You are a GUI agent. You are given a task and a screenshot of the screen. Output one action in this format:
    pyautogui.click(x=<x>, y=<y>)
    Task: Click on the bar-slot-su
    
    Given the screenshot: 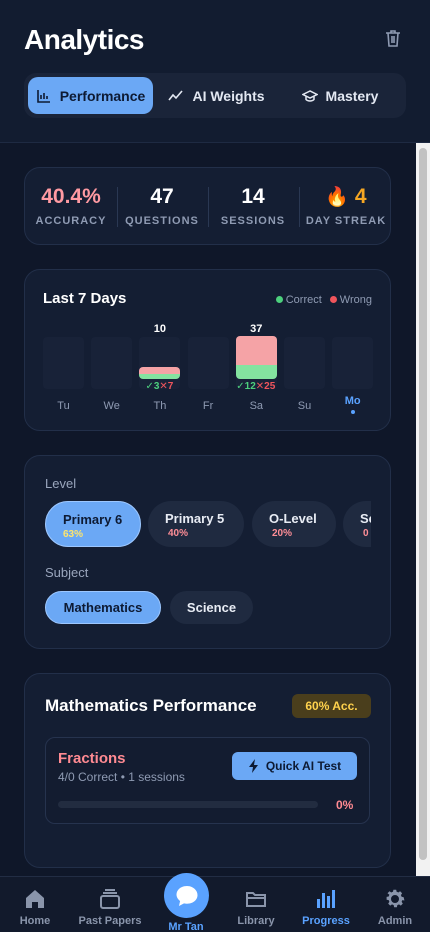 What is the action you would take?
    pyautogui.click(x=304, y=363)
    